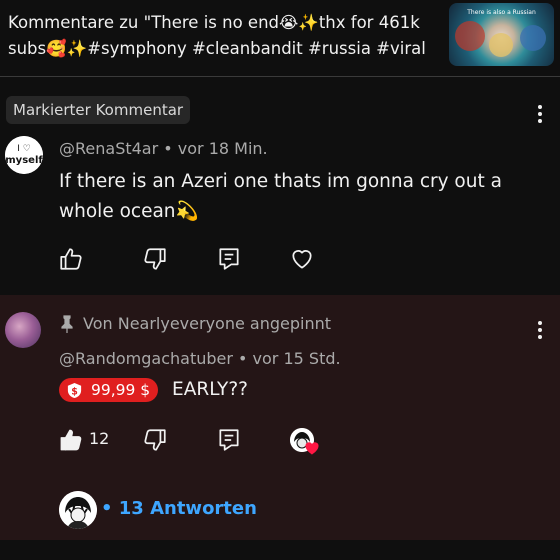 The image size is (560, 560). Describe the element at coordinates (24, 160) in the screenshot. I see `avatar-text: myself` at that location.